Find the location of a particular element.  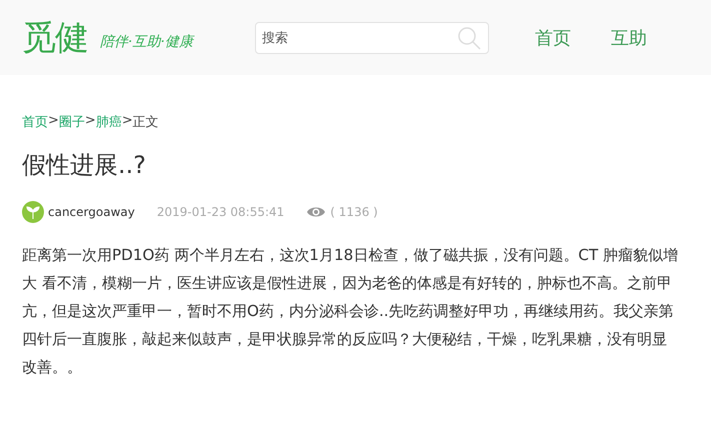

post-title: 假性进展..? is located at coordinates (84, 165).